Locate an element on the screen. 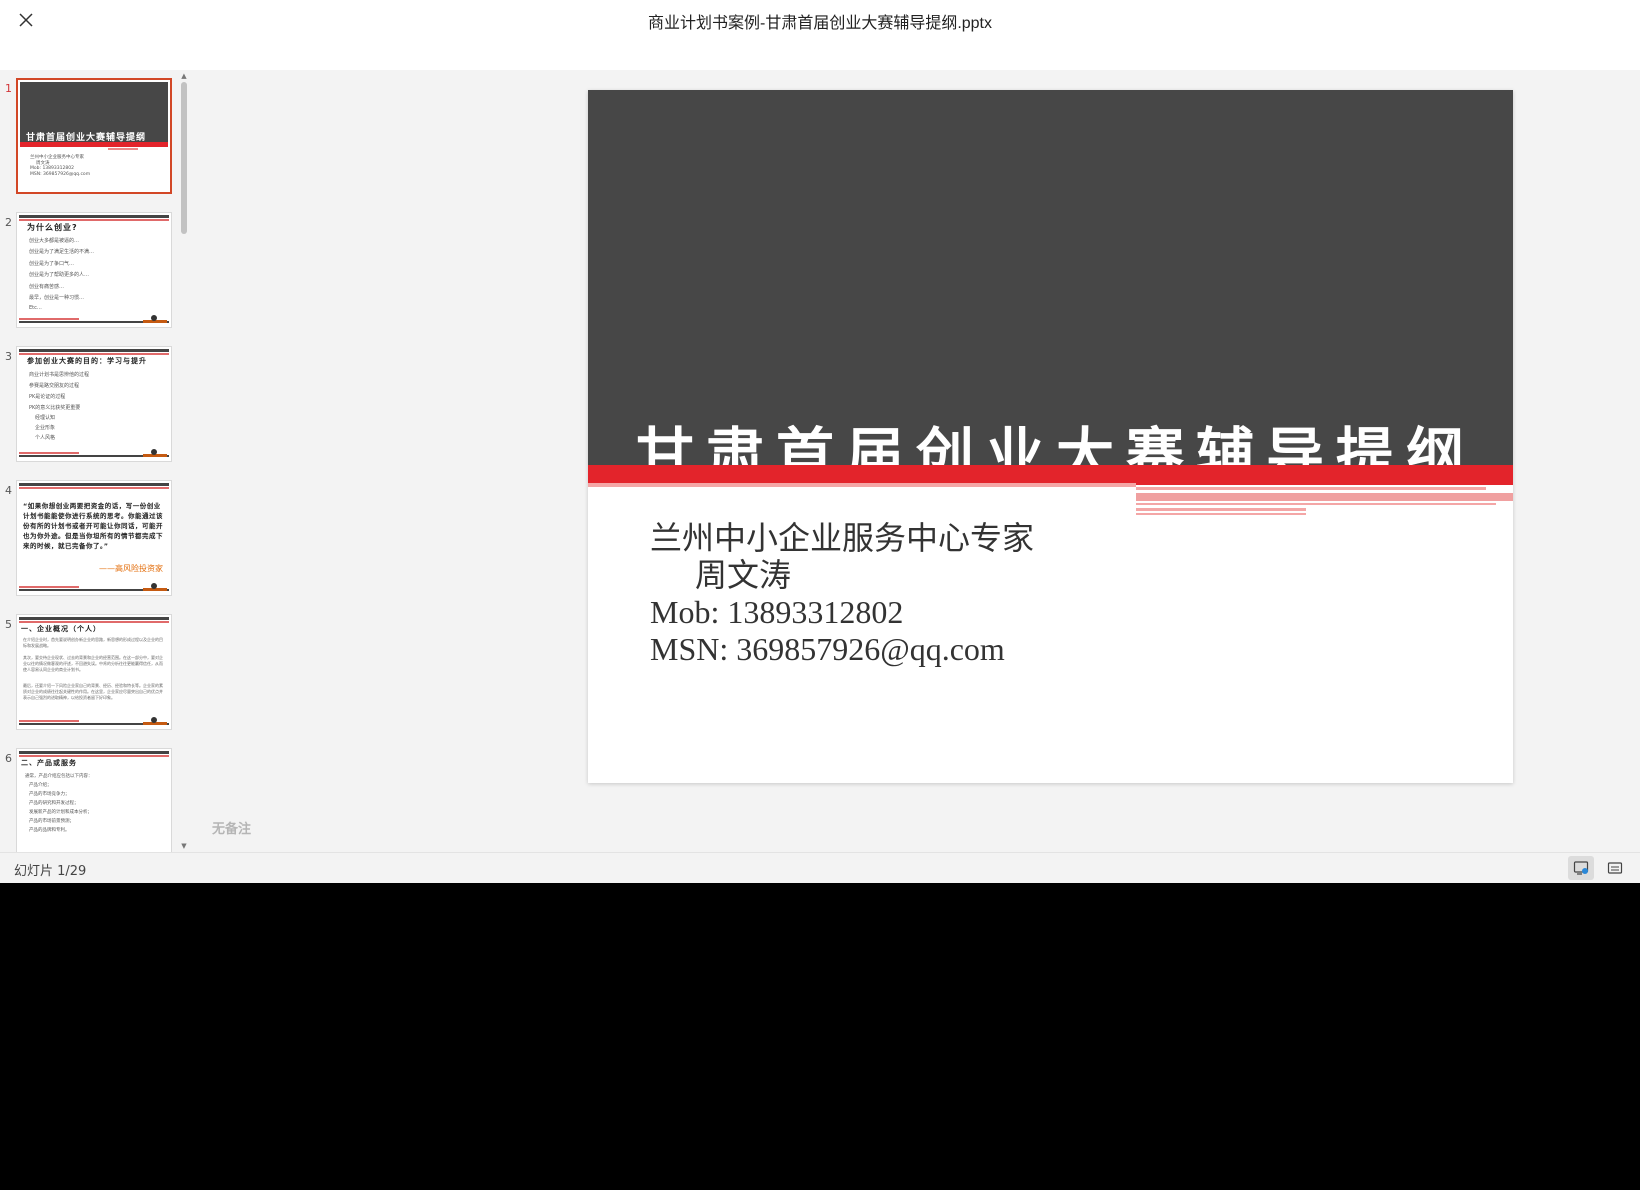 This screenshot has width=1640, height=1190. notes-placeholder: 无备注 is located at coordinates (231, 827).